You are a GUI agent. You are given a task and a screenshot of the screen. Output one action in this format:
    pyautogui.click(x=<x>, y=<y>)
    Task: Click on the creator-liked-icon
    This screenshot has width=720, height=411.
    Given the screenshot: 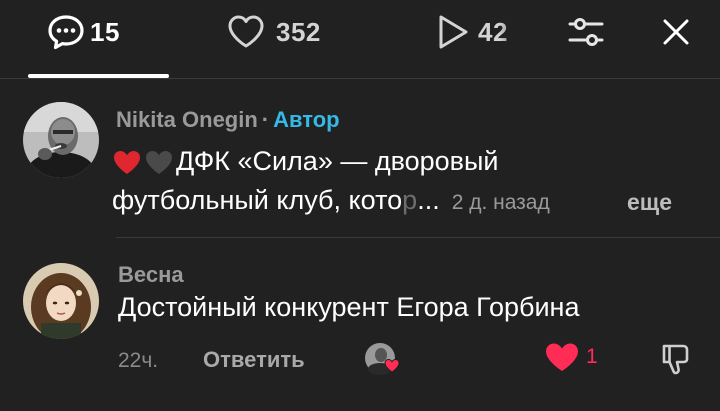 What is the action you would take?
    pyautogui.click(x=382, y=359)
    